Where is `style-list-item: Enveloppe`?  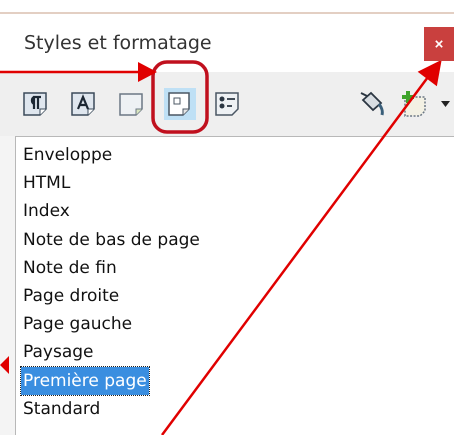 style-list-item: Enveloppe is located at coordinates (67, 155).